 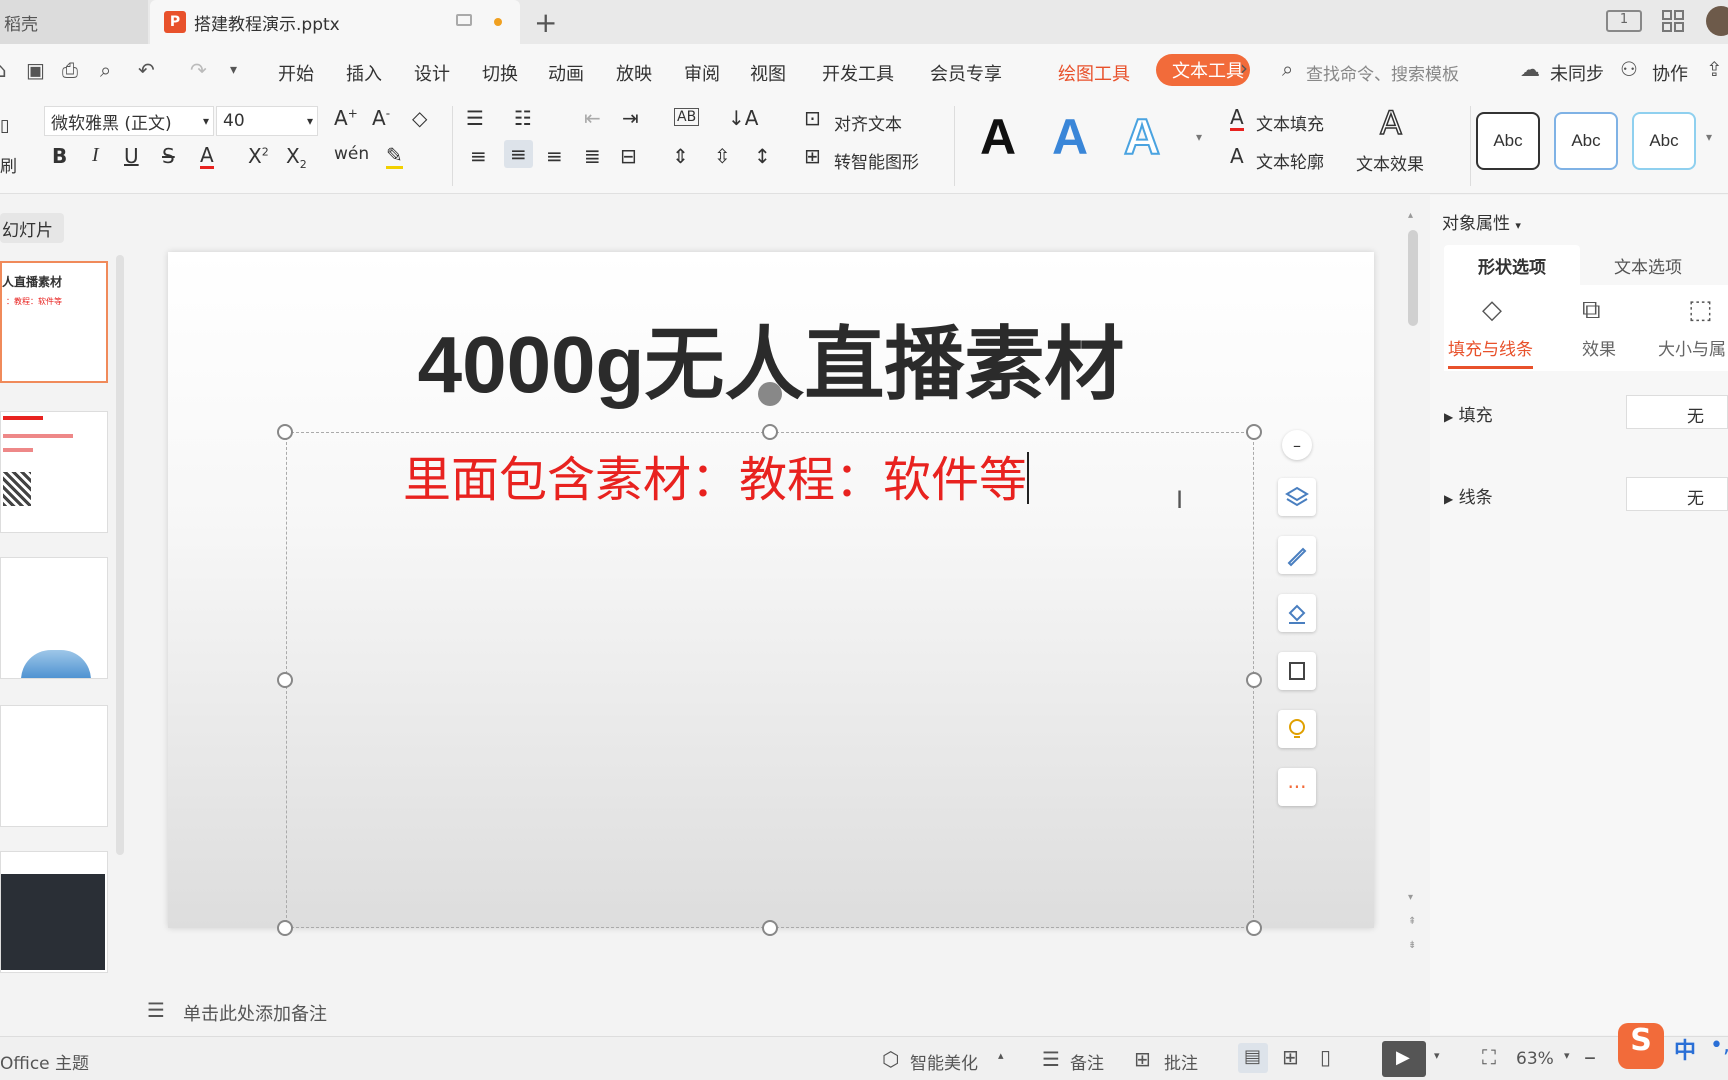 What do you see at coordinates (1297, 497) in the screenshot?
I see `layers-icon` at bounding box center [1297, 497].